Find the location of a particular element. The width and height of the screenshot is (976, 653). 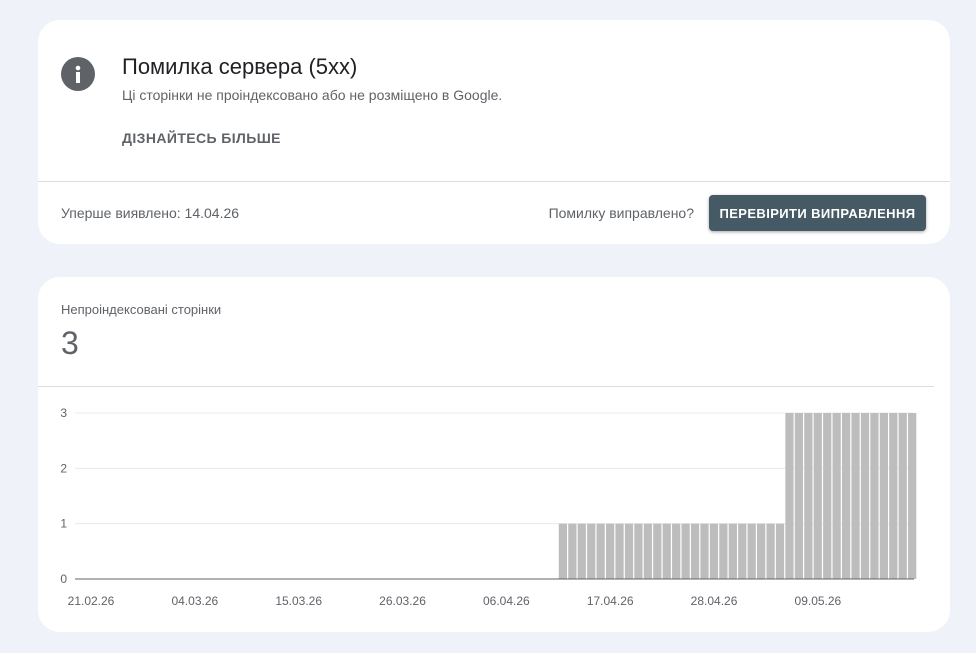

x-tick-label: 09.05.26 is located at coordinates (818, 601).